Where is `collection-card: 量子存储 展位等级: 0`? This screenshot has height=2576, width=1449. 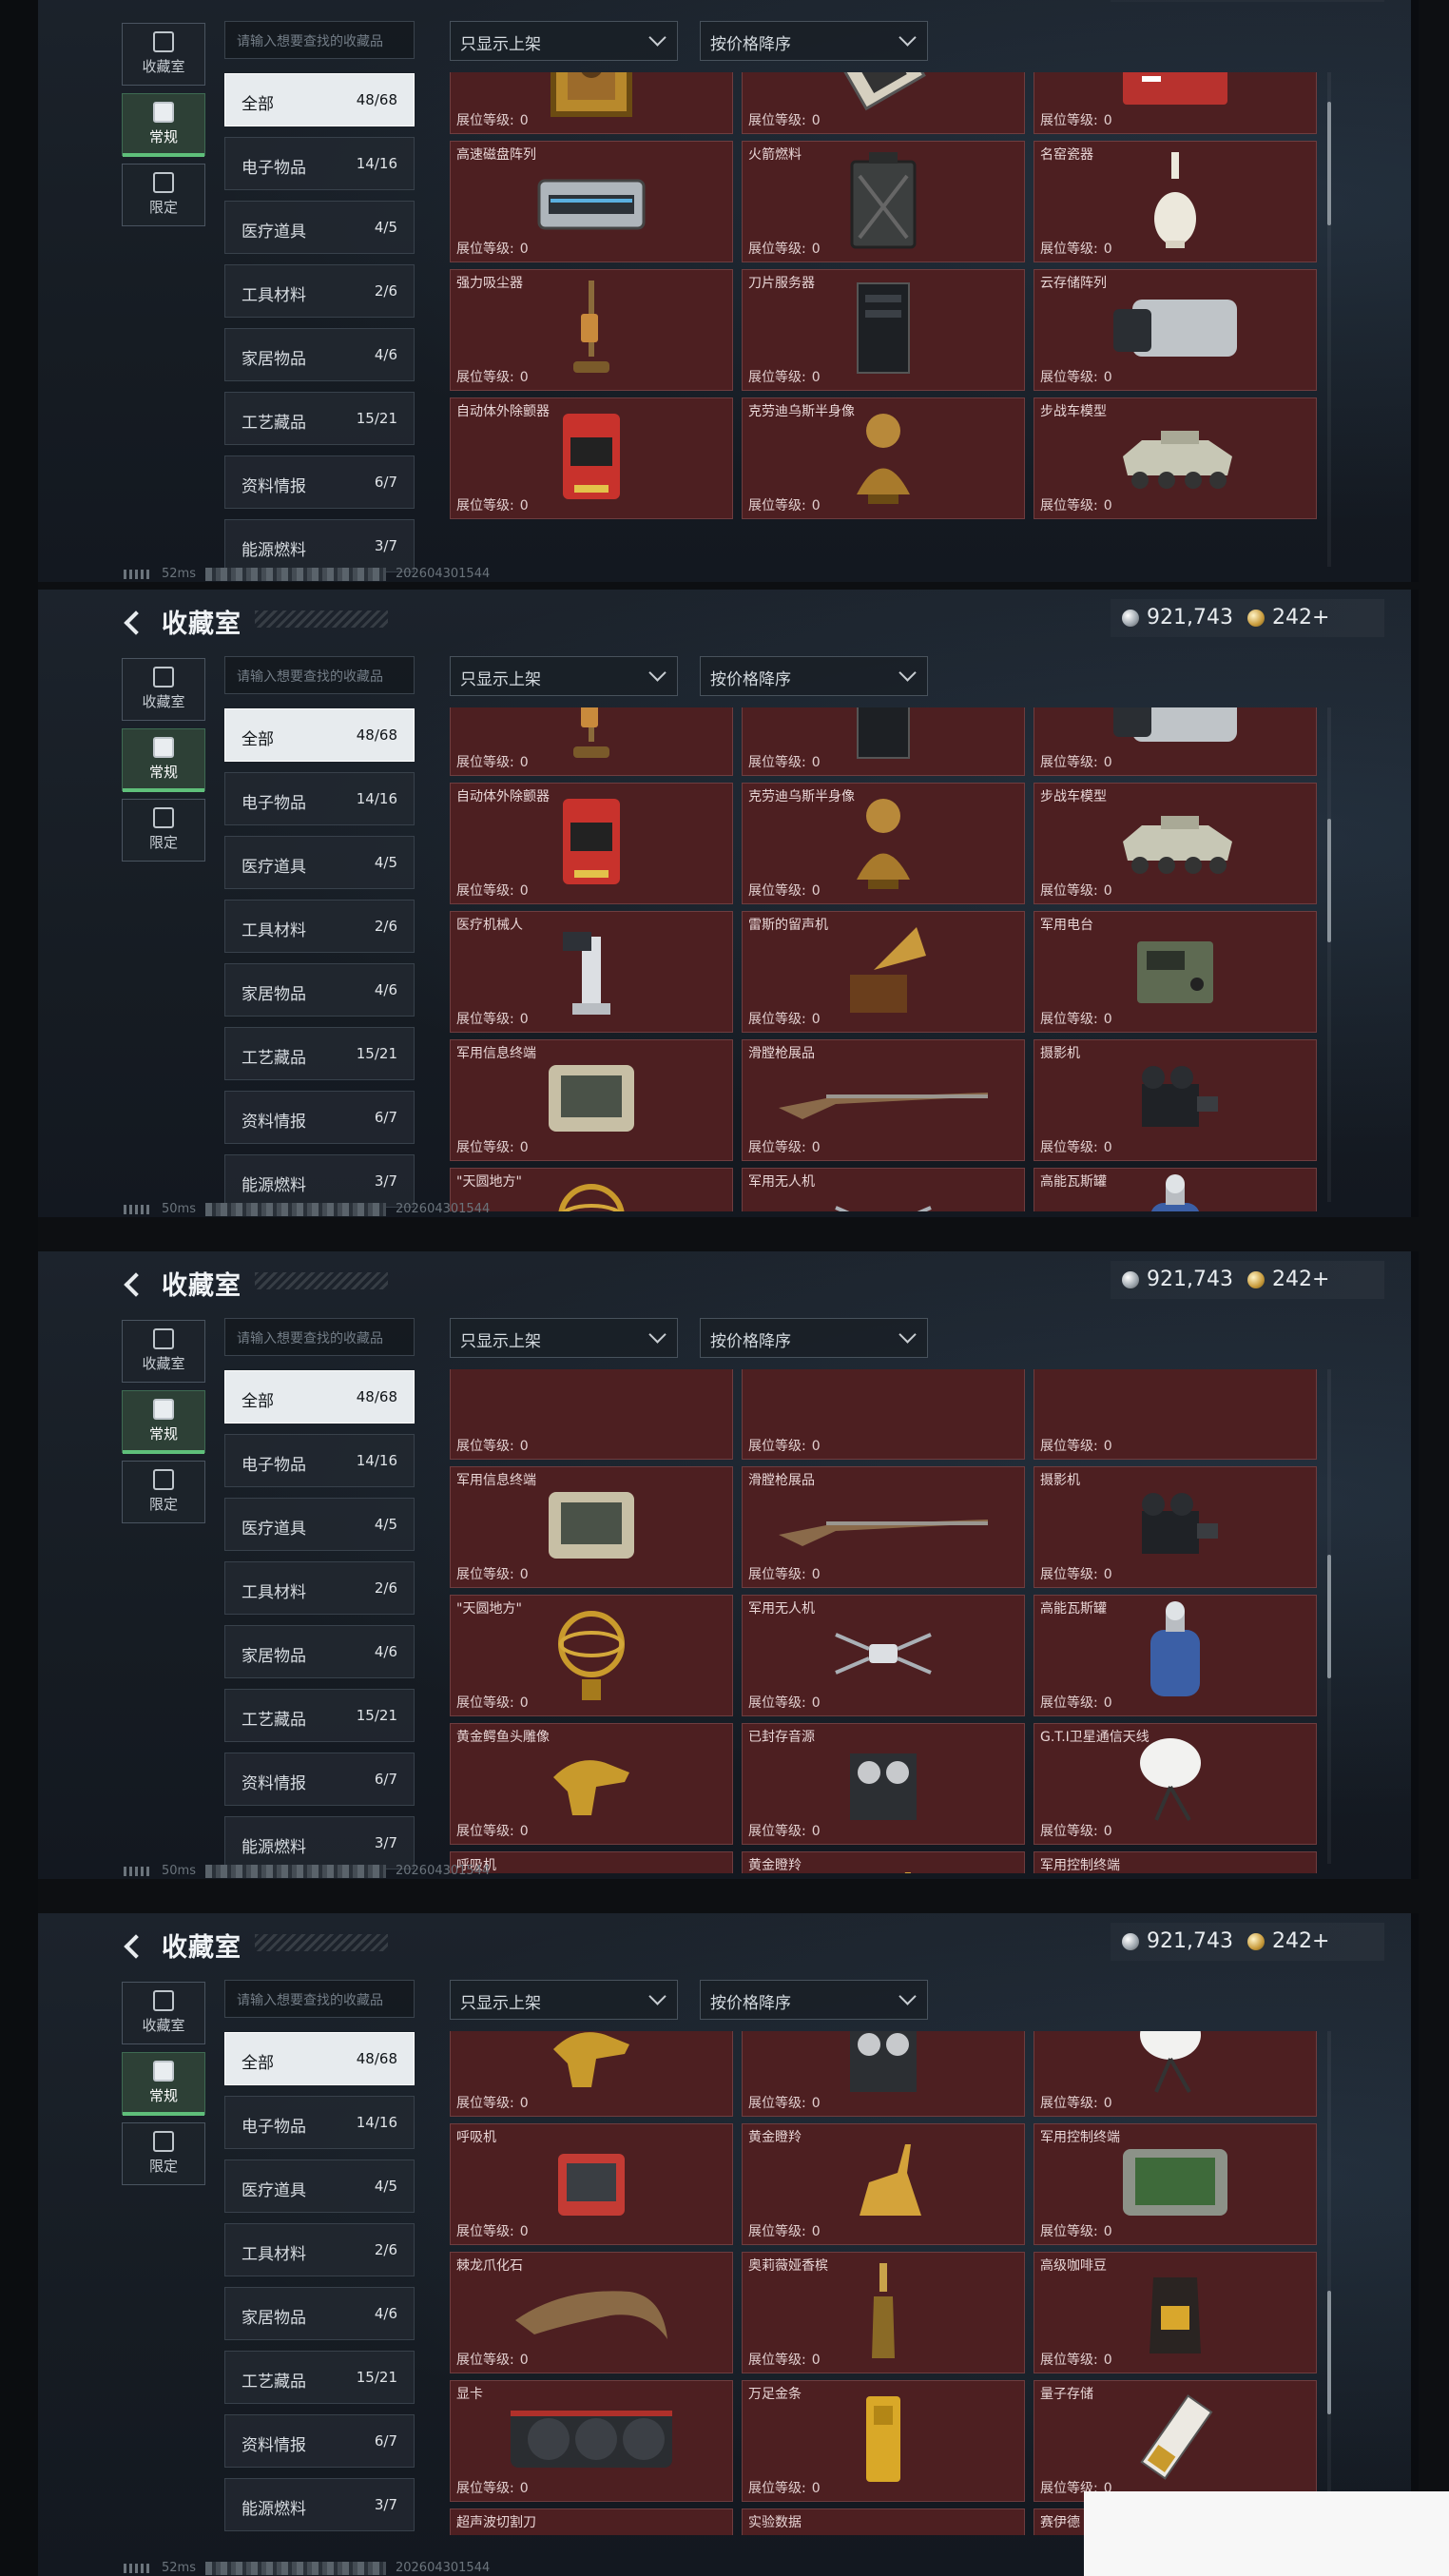
collection-card: 量子存储 展位等级: 0 is located at coordinates (1175, 2441).